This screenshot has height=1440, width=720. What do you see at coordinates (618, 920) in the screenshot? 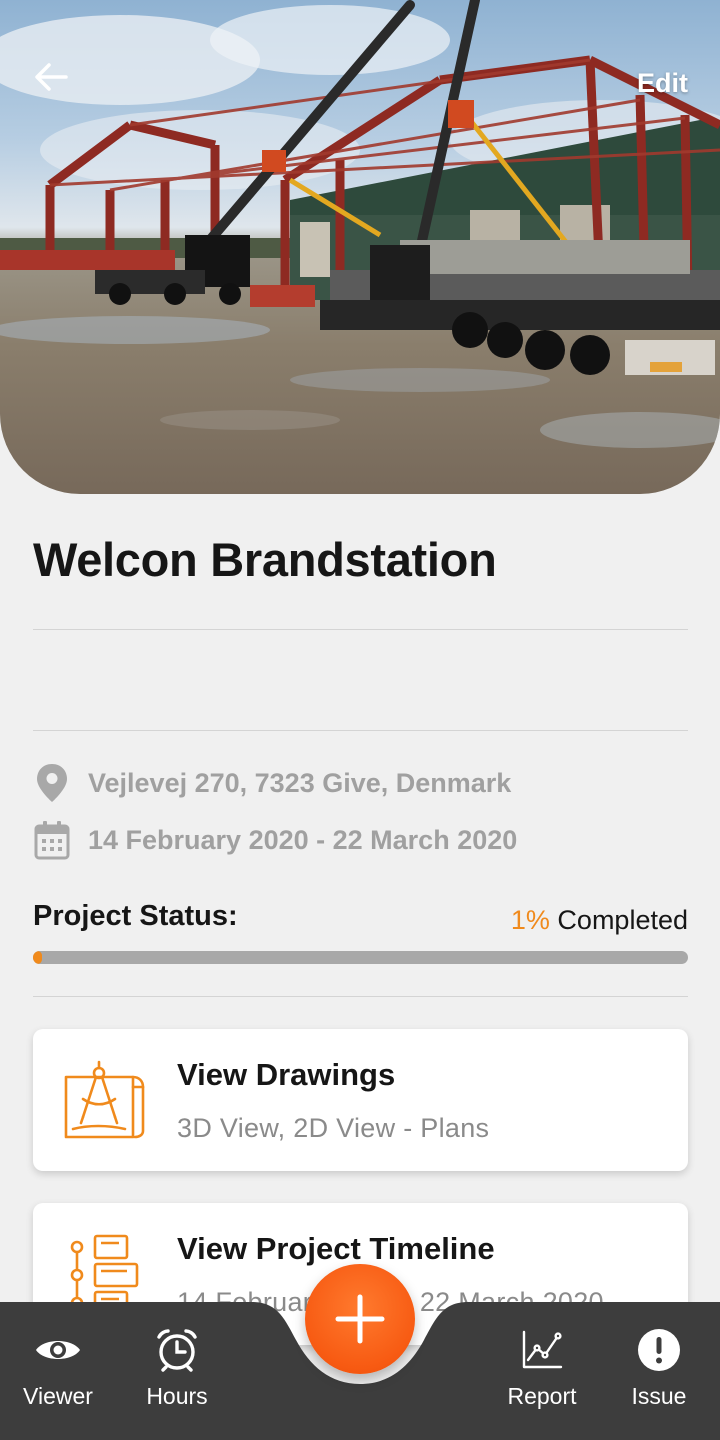
I see `progress-suffix: Completed` at bounding box center [618, 920].